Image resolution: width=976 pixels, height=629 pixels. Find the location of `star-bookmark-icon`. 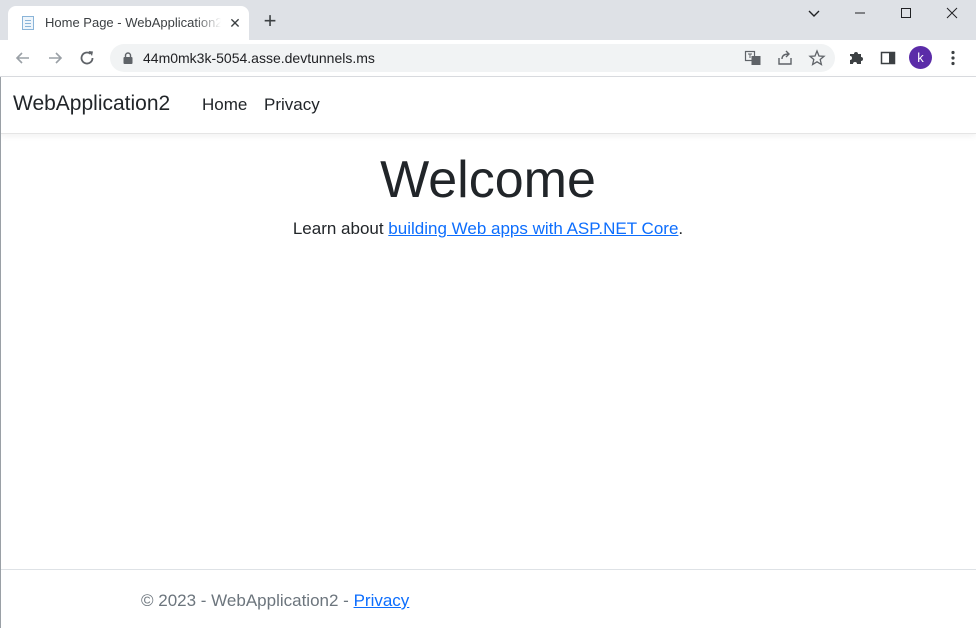

star-bookmark-icon is located at coordinates (817, 58).